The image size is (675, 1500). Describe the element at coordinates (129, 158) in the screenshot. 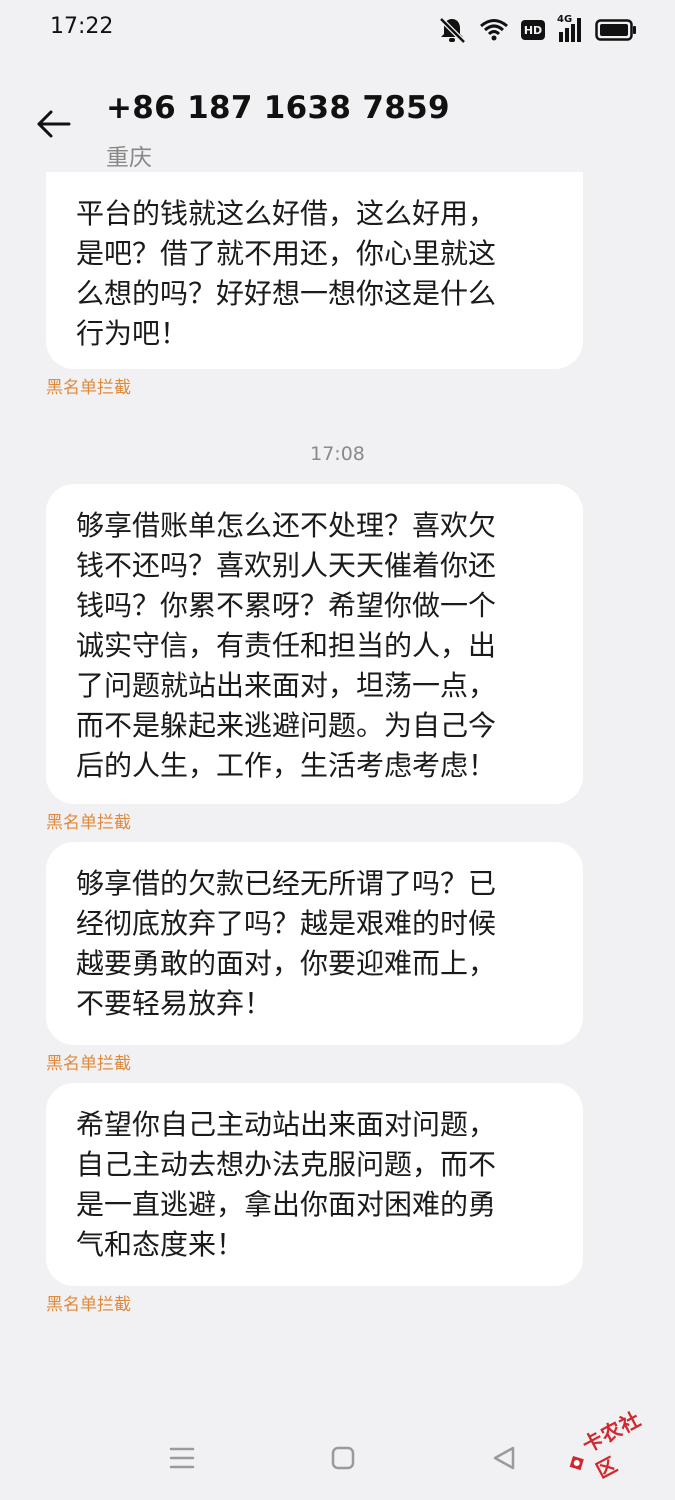

I see `contact-location: 重庆` at that location.